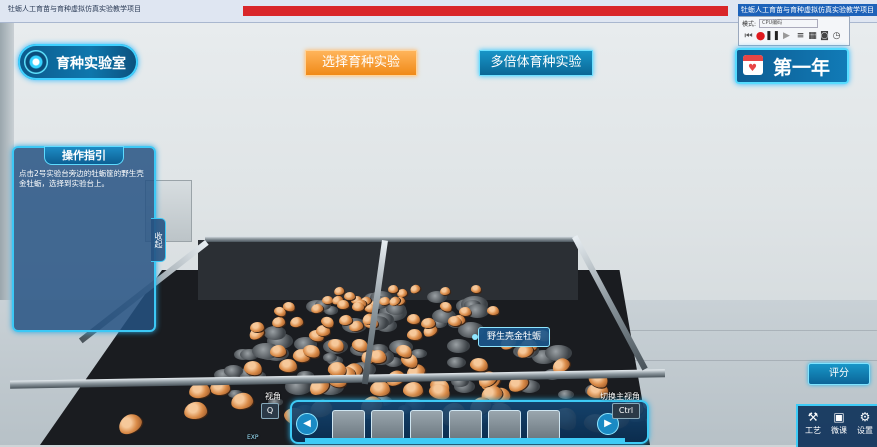 This screenshot has height=447, width=877. I want to click on view-key: Q, so click(270, 411).